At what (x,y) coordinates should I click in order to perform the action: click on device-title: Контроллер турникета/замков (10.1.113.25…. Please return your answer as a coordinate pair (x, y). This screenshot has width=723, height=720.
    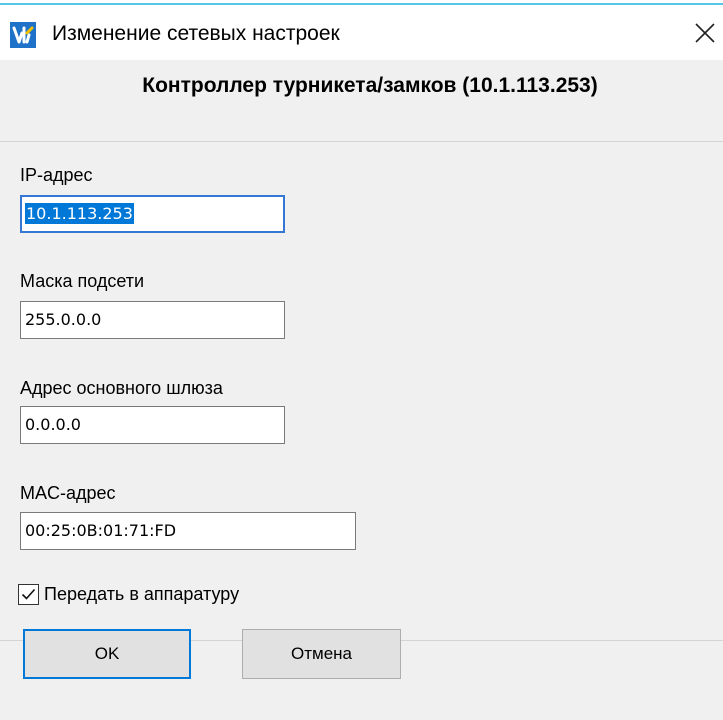
    Looking at the image, I should click on (370, 85).